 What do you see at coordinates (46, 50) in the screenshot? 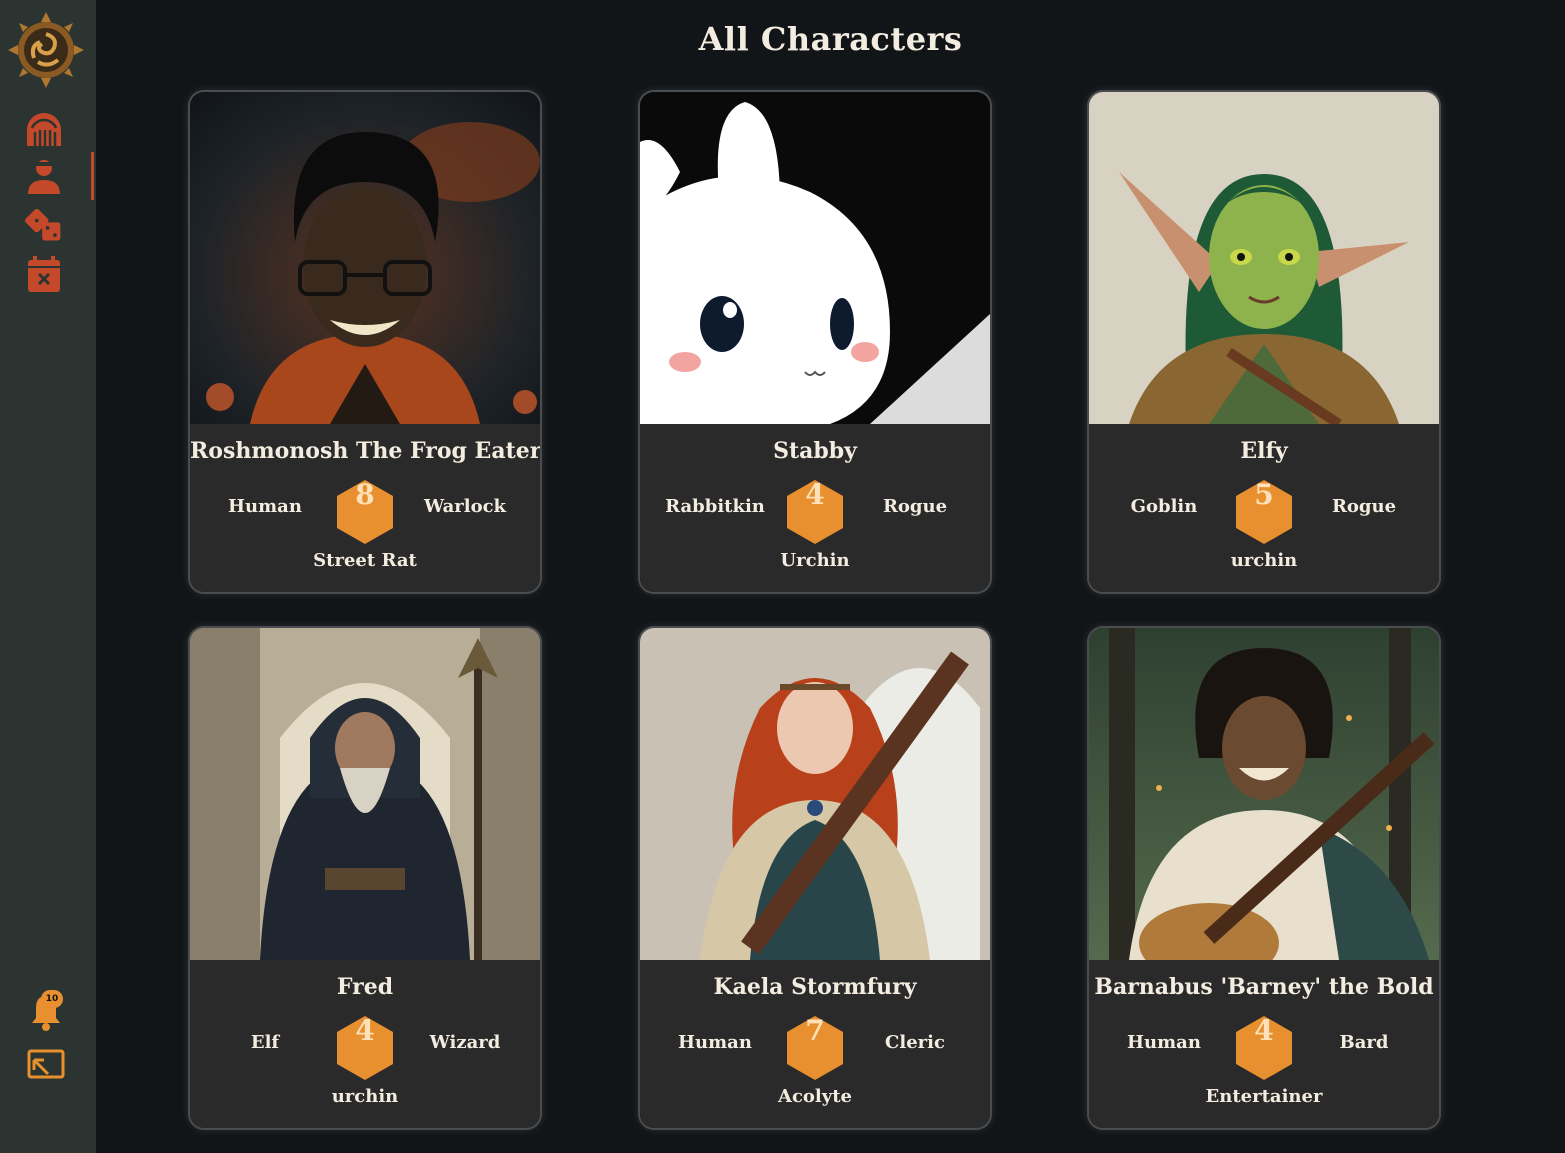
I see `app-logo` at bounding box center [46, 50].